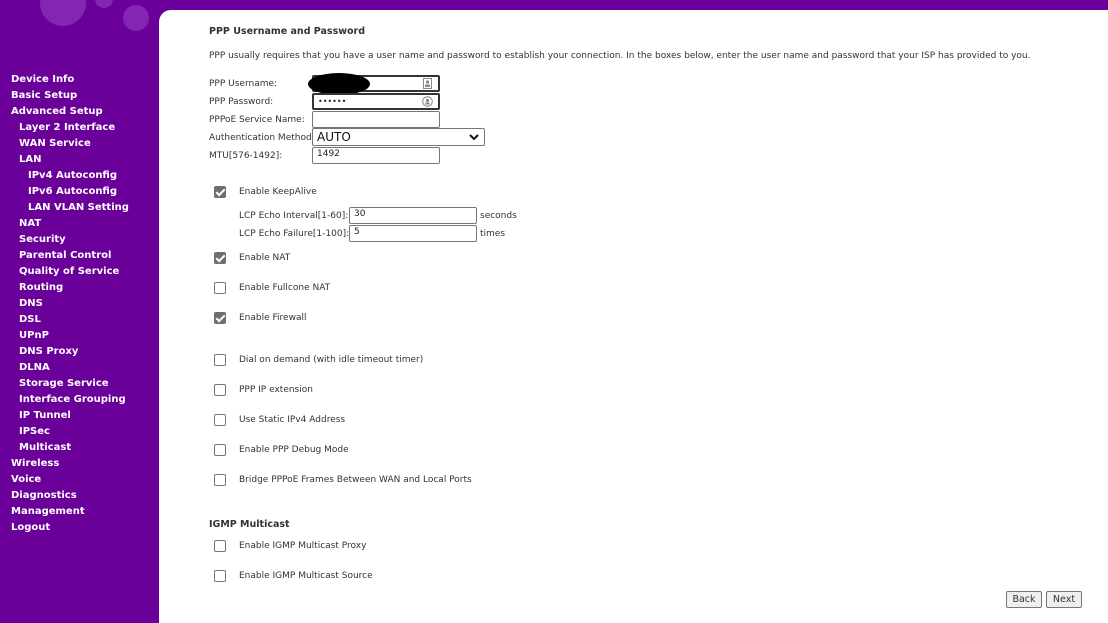  I want to click on header-strip, so click(554, 5).